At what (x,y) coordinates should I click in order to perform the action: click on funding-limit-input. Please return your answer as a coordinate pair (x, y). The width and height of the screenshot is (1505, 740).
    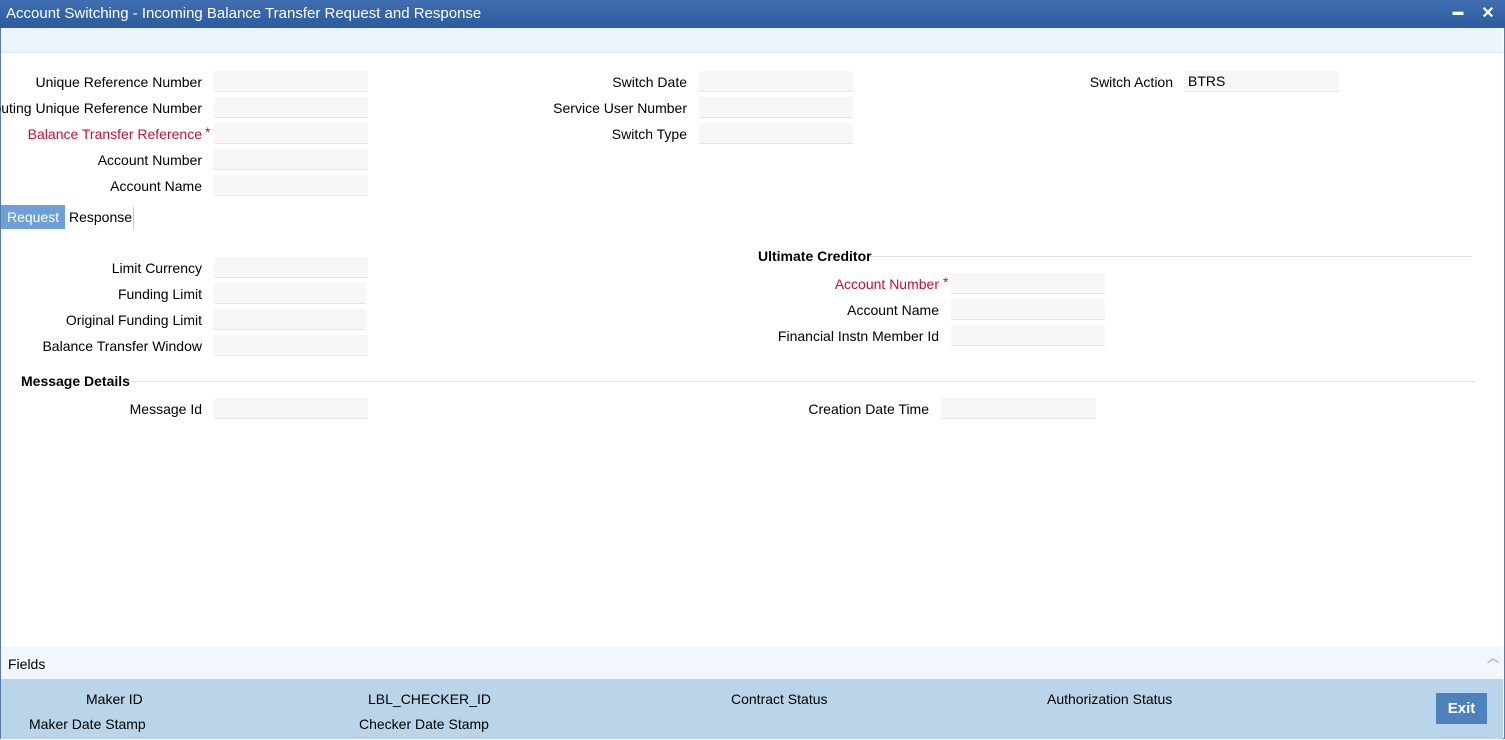
    Looking at the image, I should click on (290, 293).